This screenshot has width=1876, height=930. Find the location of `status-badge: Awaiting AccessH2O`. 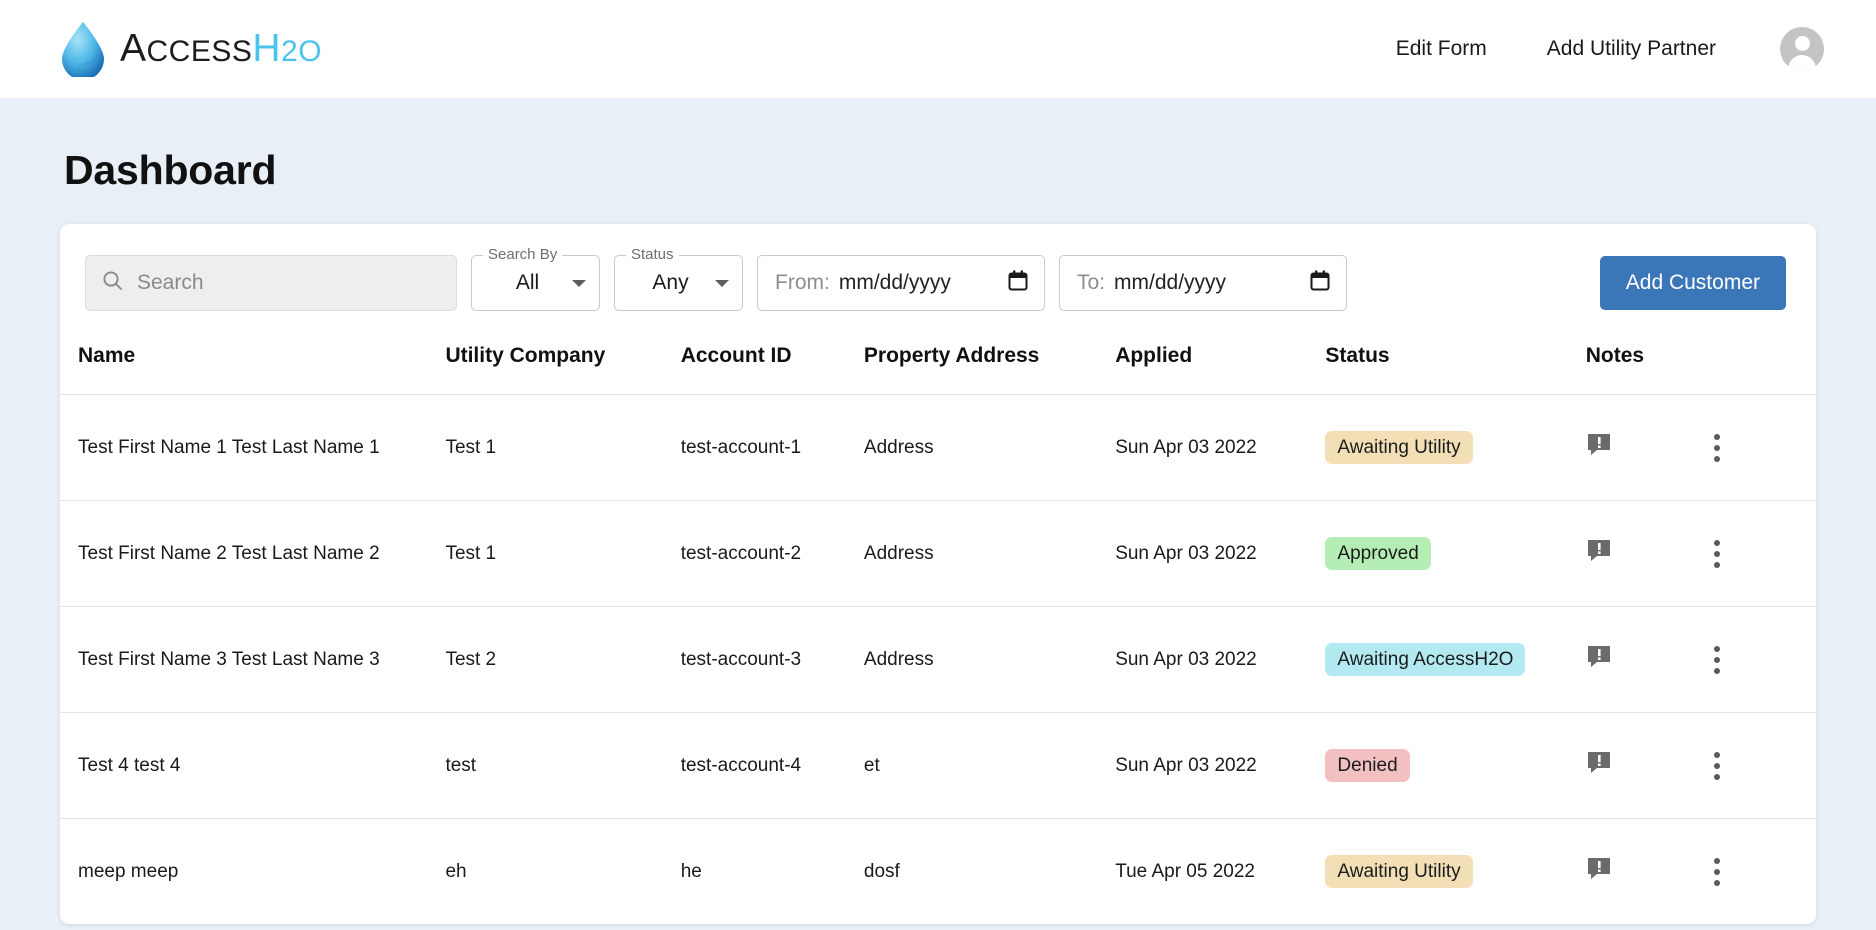

status-badge: Awaiting AccessH2O is located at coordinates (1425, 659).